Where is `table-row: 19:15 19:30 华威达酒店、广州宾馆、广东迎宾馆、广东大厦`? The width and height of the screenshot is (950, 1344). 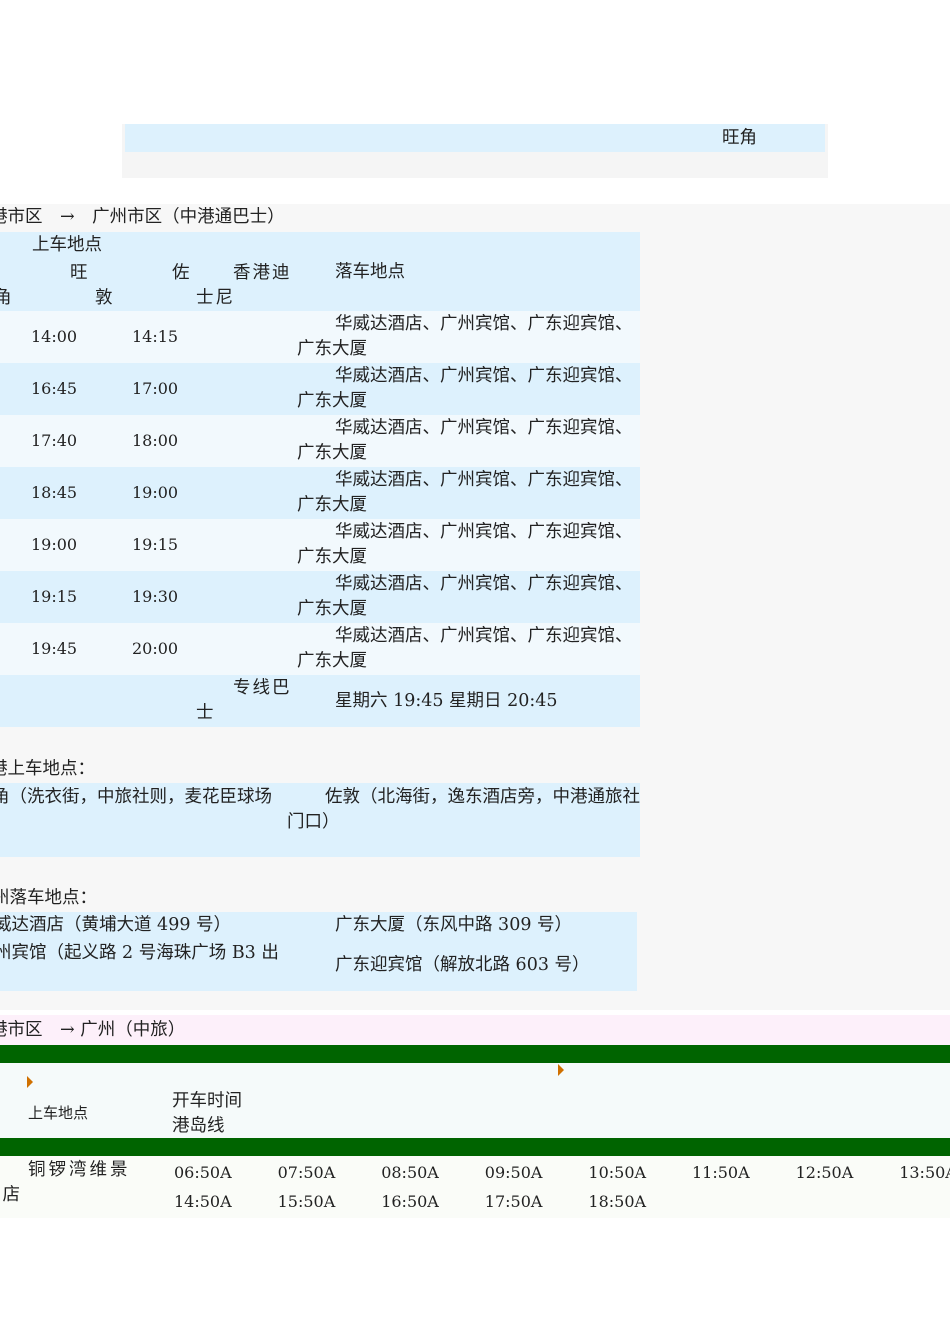 table-row: 19:15 19:30 华威达酒店、广州宾馆、广东迎宾馆、广东大厦 is located at coordinates (320, 597).